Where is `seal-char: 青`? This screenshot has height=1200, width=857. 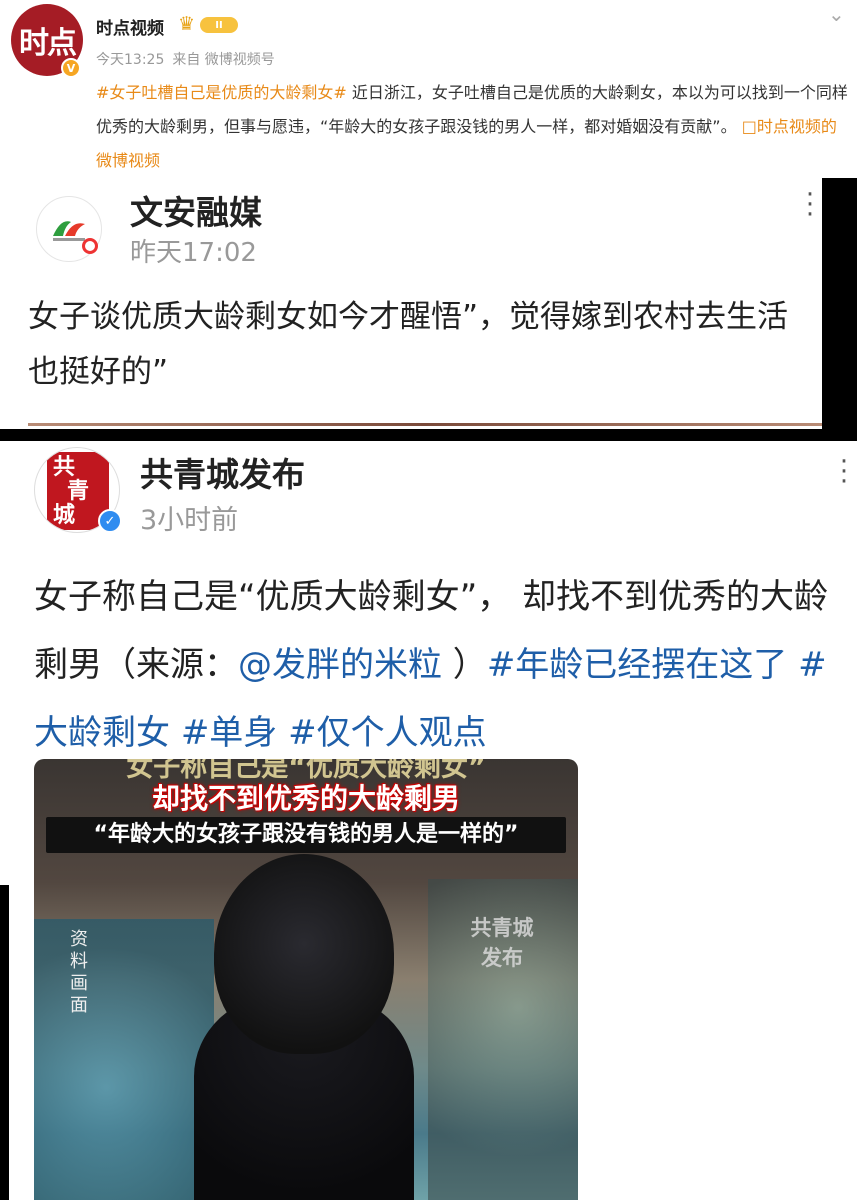
seal-char: 青 is located at coordinates (78, 491).